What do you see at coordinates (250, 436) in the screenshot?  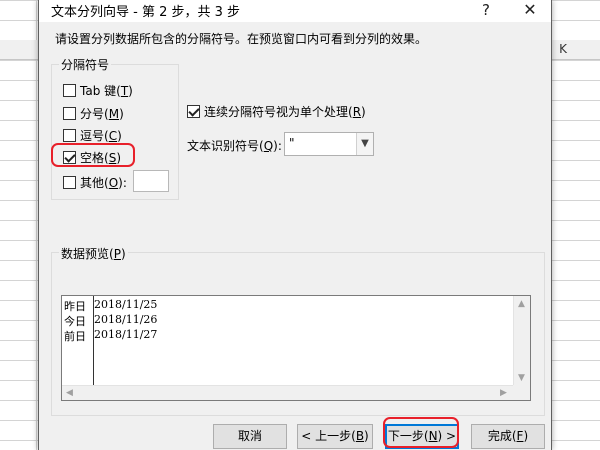 I see `cancel-button: 取消` at bounding box center [250, 436].